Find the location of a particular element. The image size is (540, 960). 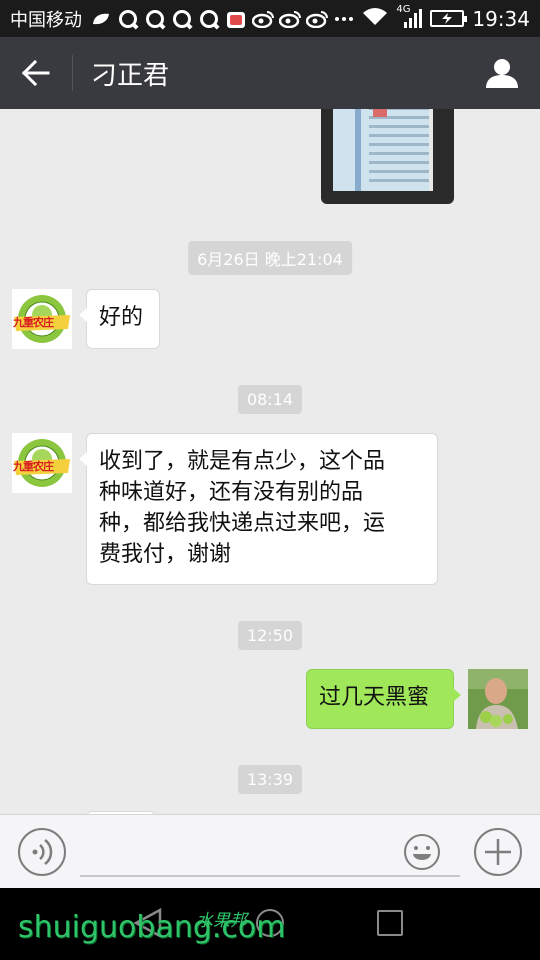

notification-icons is located at coordinates (222, 18).